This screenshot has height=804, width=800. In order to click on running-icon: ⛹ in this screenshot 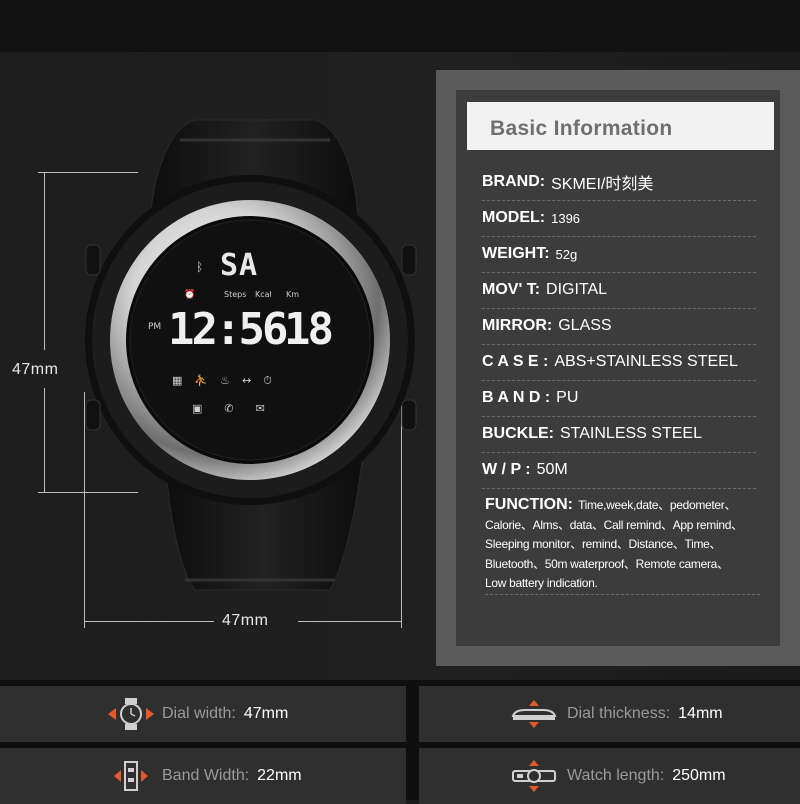, I will do `click(207, 380)`.